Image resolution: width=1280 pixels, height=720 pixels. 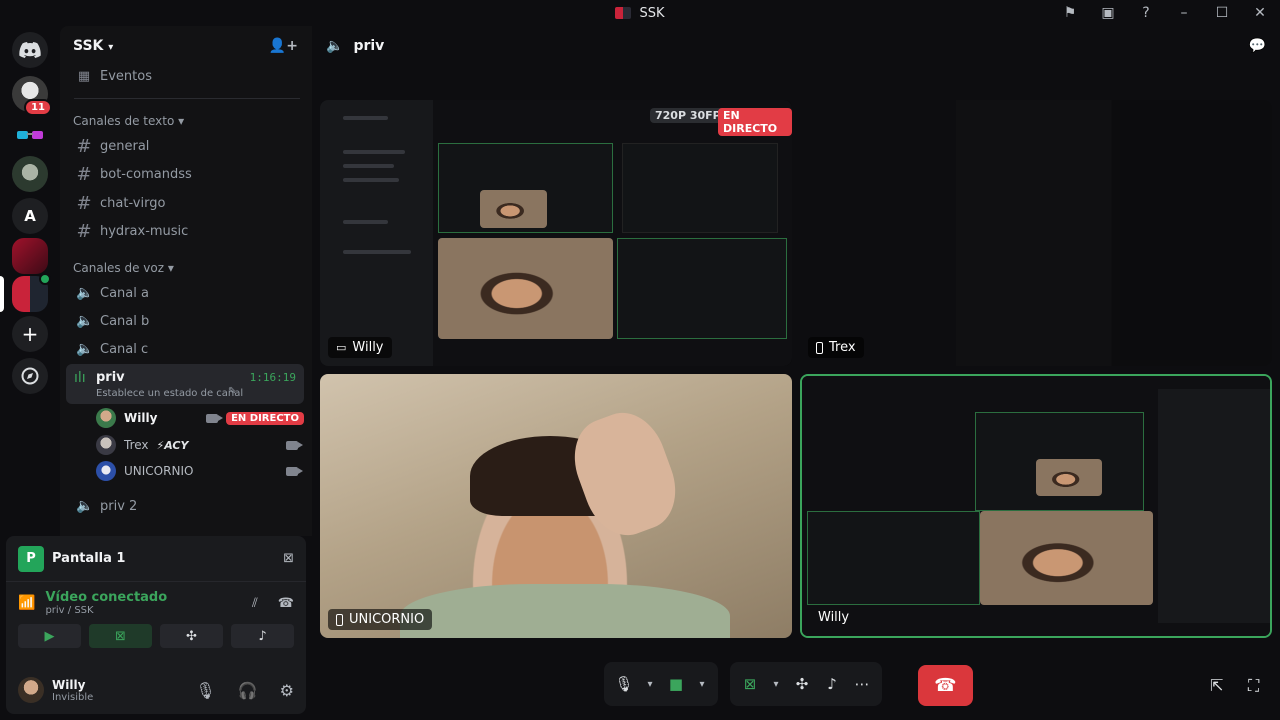 What do you see at coordinates (146, 174) in the screenshot?
I see `channel-label: bot-comandss` at bounding box center [146, 174].